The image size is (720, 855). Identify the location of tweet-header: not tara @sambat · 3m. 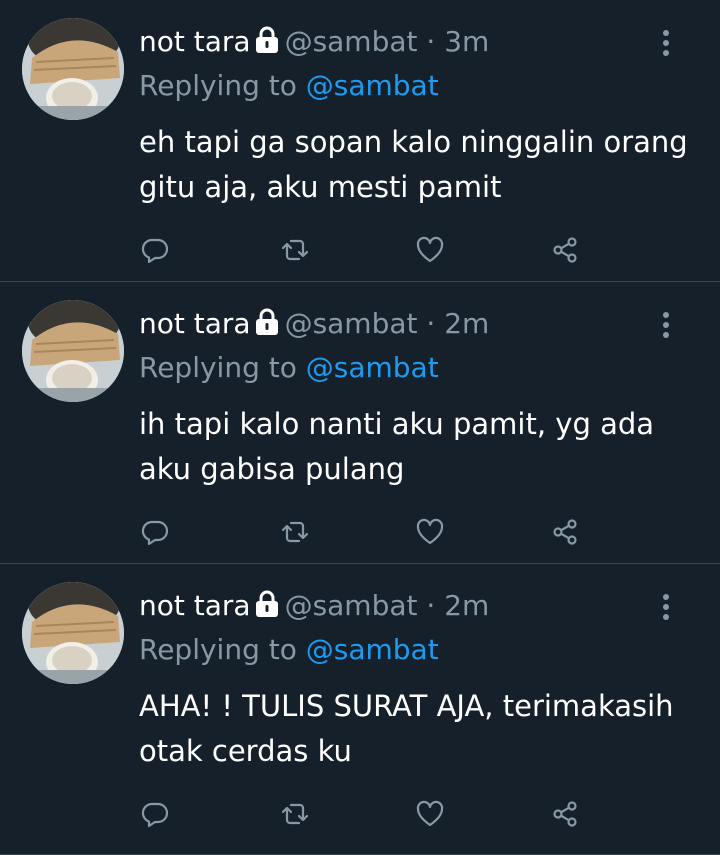
(314, 42).